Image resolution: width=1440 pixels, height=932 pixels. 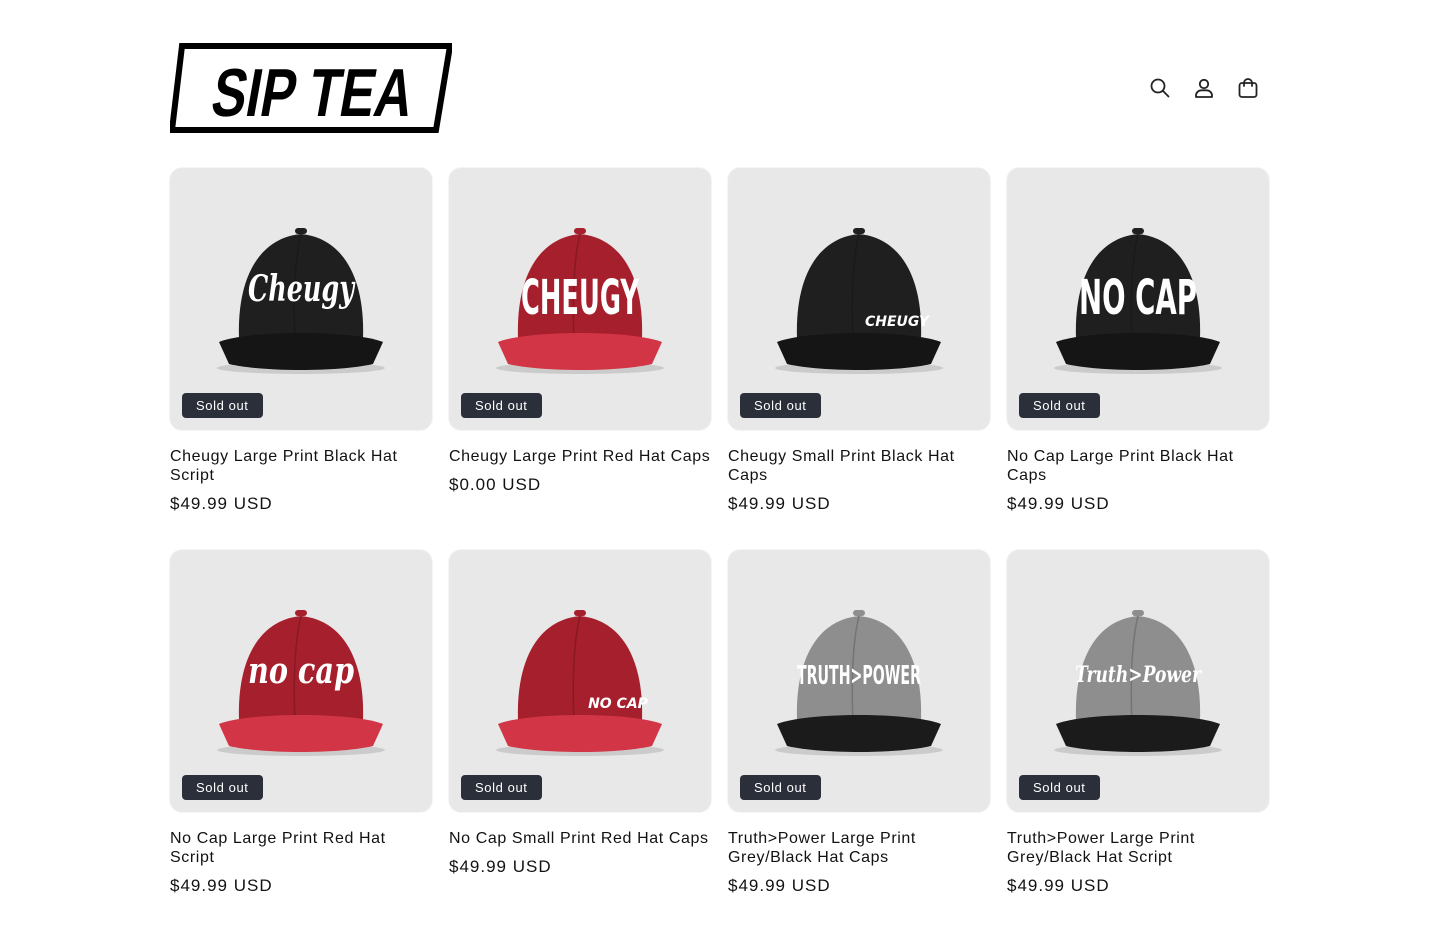 What do you see at coordinates (1248, 88) in the screenshot?
I see `cart-icon` at bounding box center [1248, 88].